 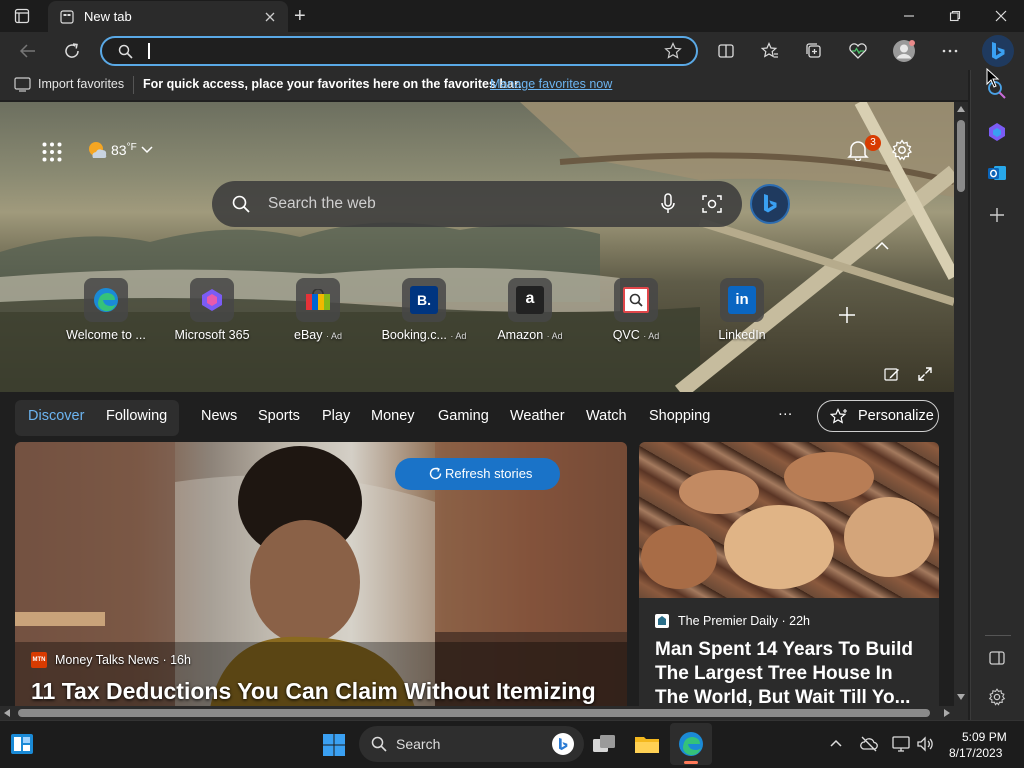 What do you see at coordinates (997, 173) in the screenshot?
I see `outlook-icon` at bounding box center [997, 173].